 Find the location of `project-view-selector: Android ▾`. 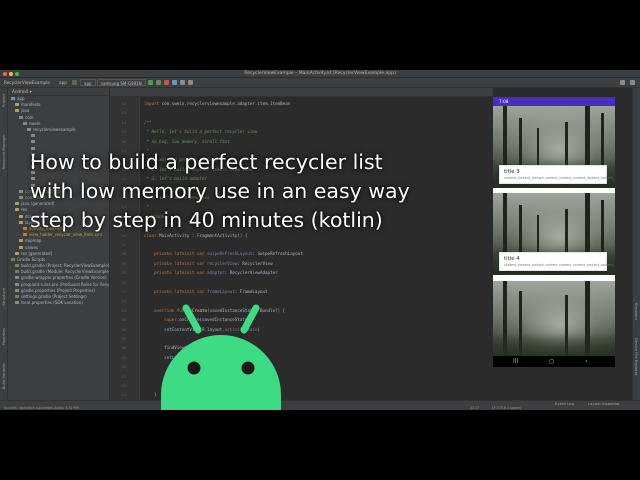

project-view-selector: Android ▾ is located at coordinates (58, 92).